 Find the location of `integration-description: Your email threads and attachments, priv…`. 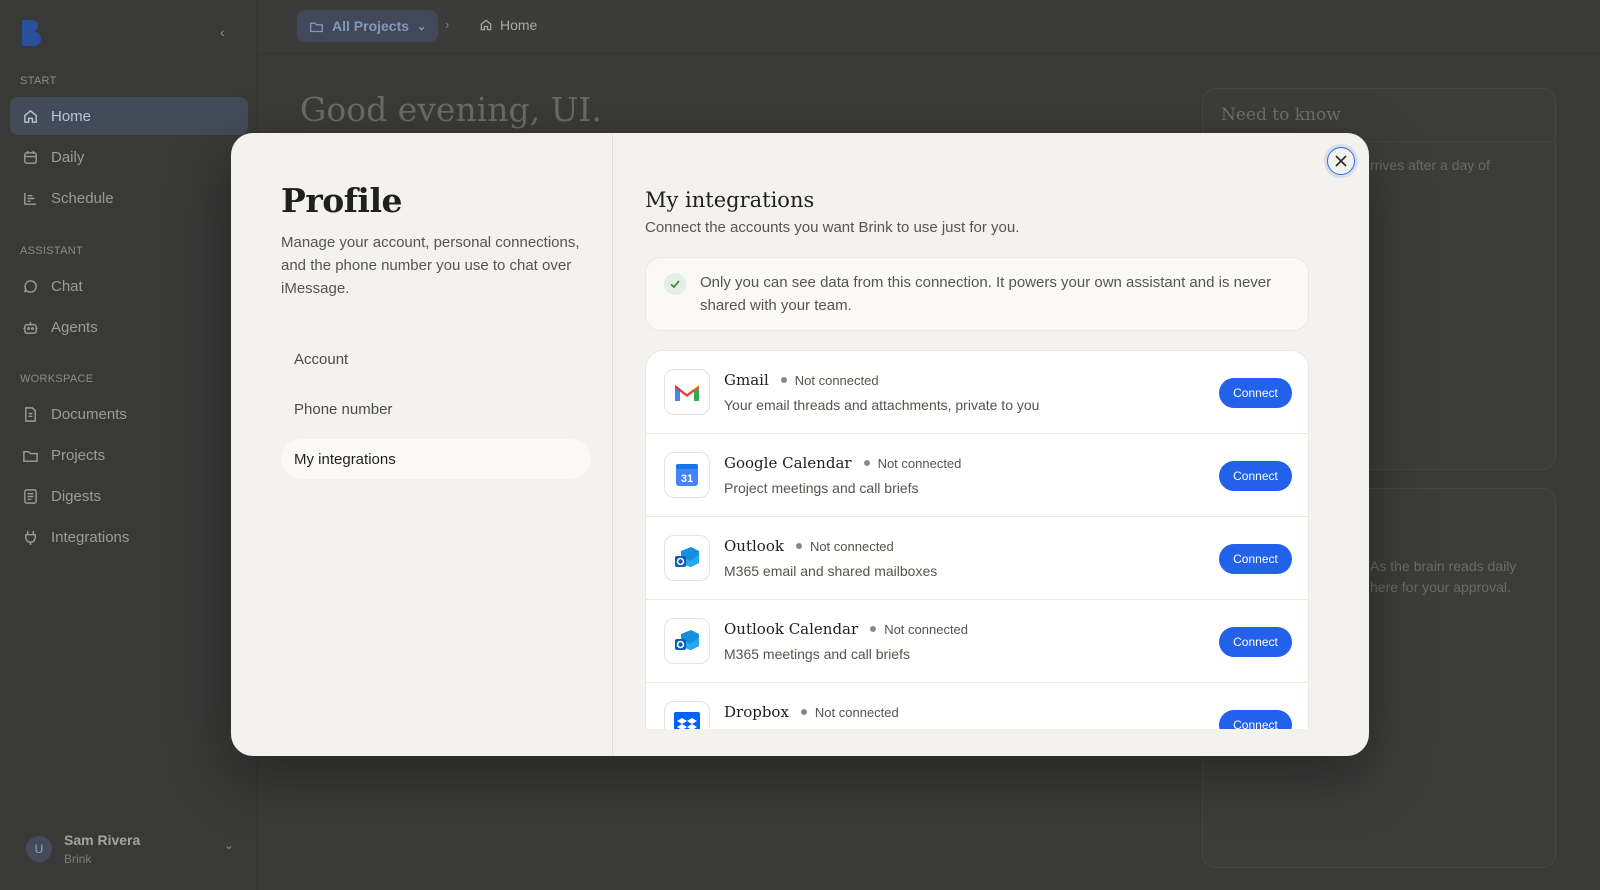

integration-description: Your email threads and attachments, priv… is located at coordinates (882, 405).